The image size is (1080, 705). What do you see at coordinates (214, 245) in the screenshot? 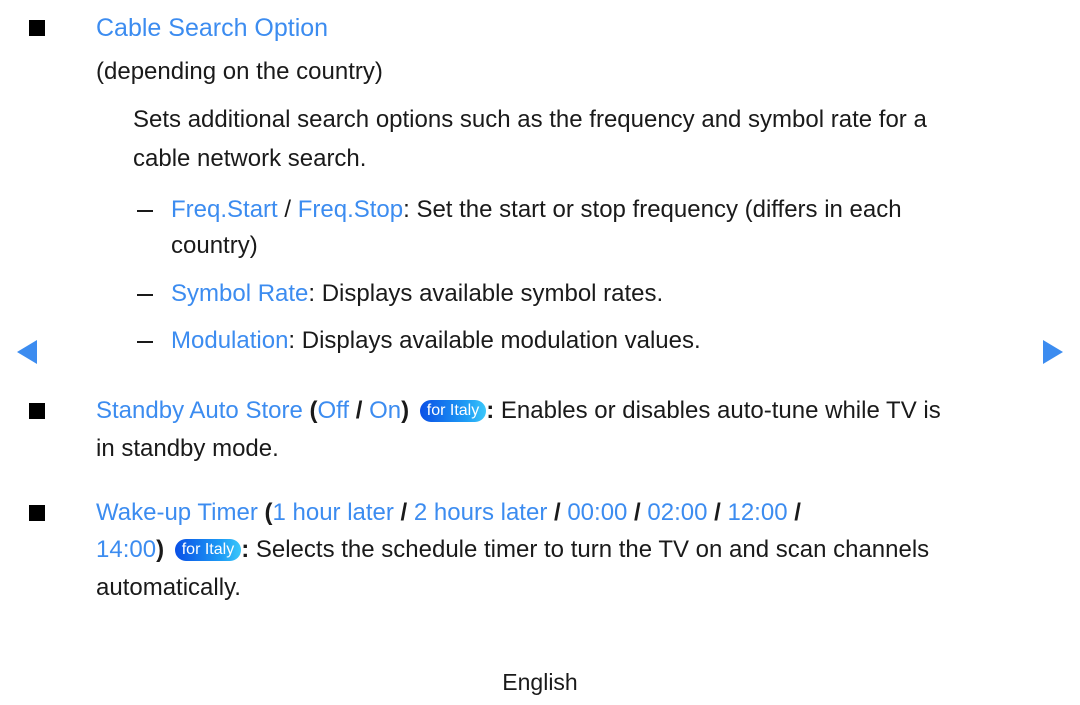
I see `option-item-freq-line2: country)` at bounding box center [214, 245].